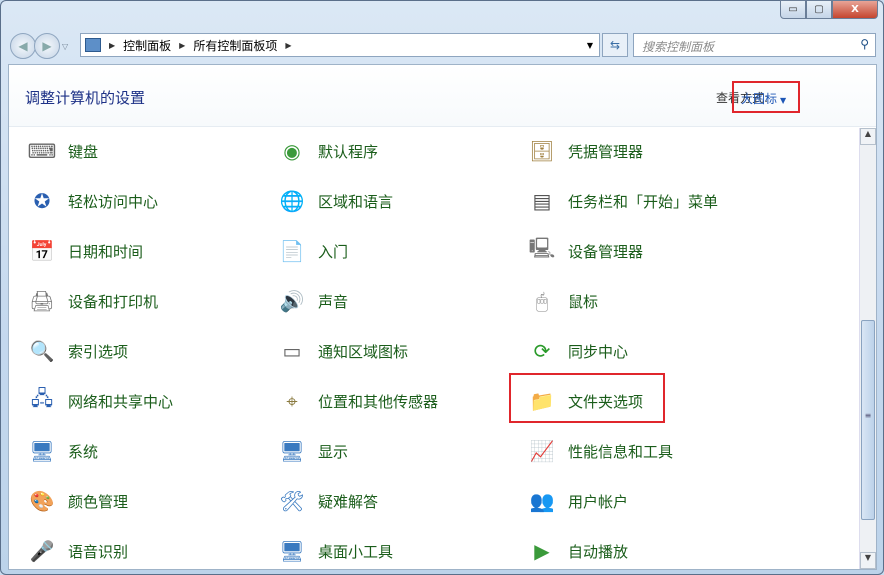 The width and height of the screenshot is (884, 575). I want to click on item-label: 性能信息和工具, so click(621, 451).